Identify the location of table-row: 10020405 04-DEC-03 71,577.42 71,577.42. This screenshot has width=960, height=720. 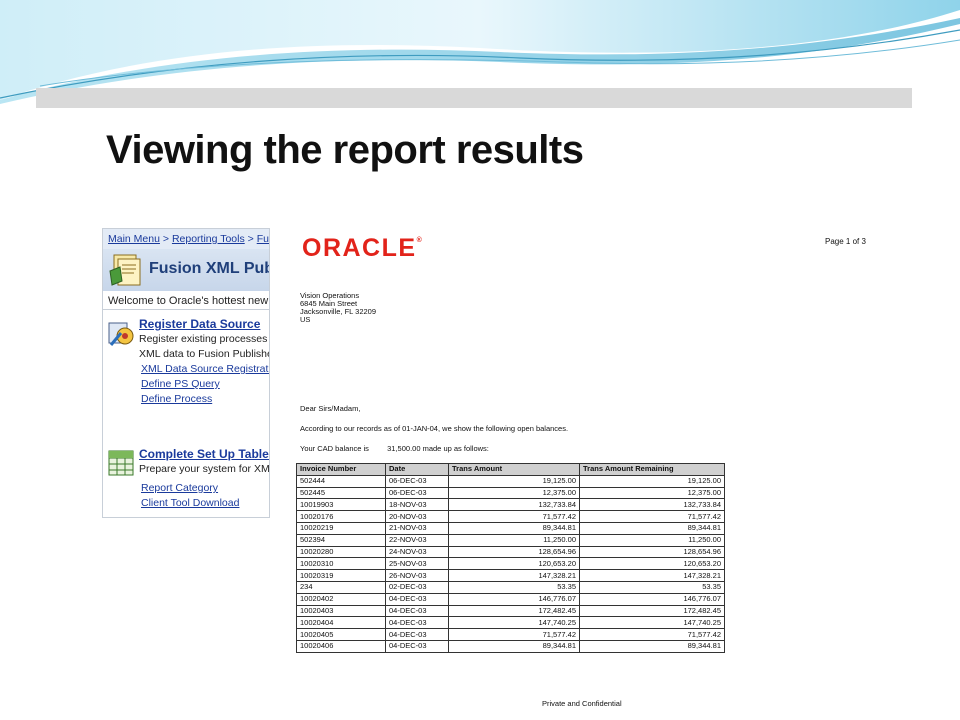
(510, 634).